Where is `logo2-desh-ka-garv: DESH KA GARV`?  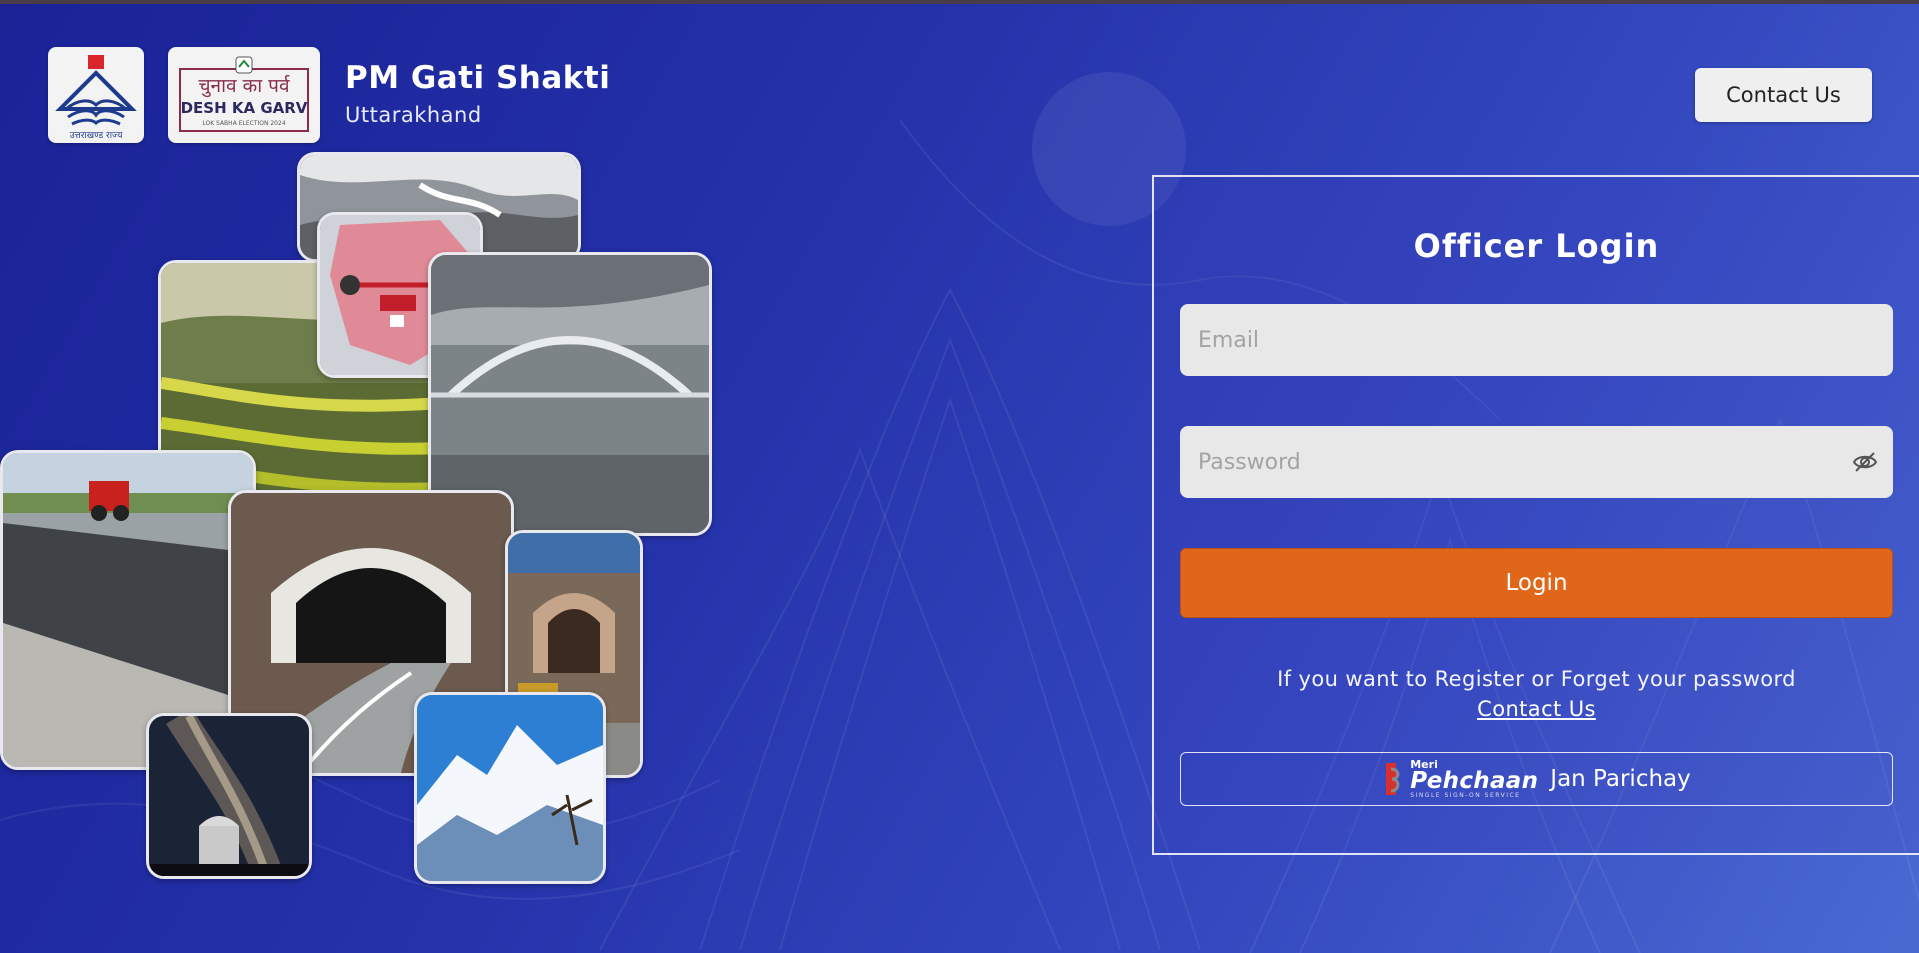 logo2-desh-ka-garv: DESH KA GARV is located at coordinates (244, 108).